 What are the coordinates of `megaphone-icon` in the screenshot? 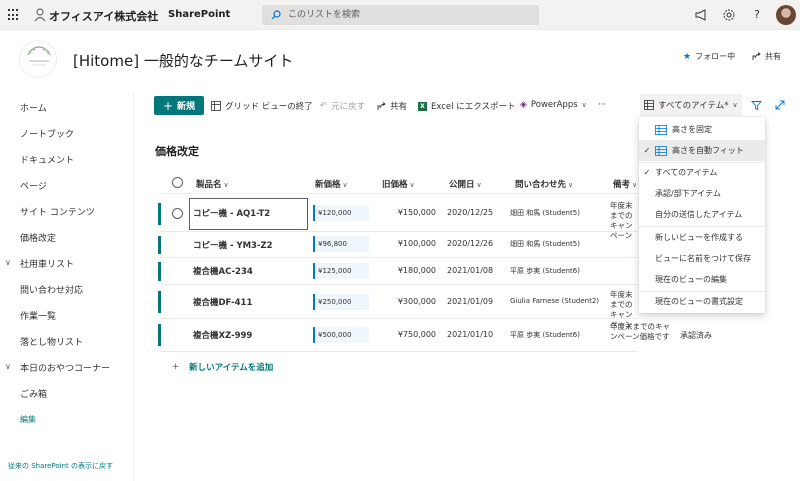 It's located at (701, 15).